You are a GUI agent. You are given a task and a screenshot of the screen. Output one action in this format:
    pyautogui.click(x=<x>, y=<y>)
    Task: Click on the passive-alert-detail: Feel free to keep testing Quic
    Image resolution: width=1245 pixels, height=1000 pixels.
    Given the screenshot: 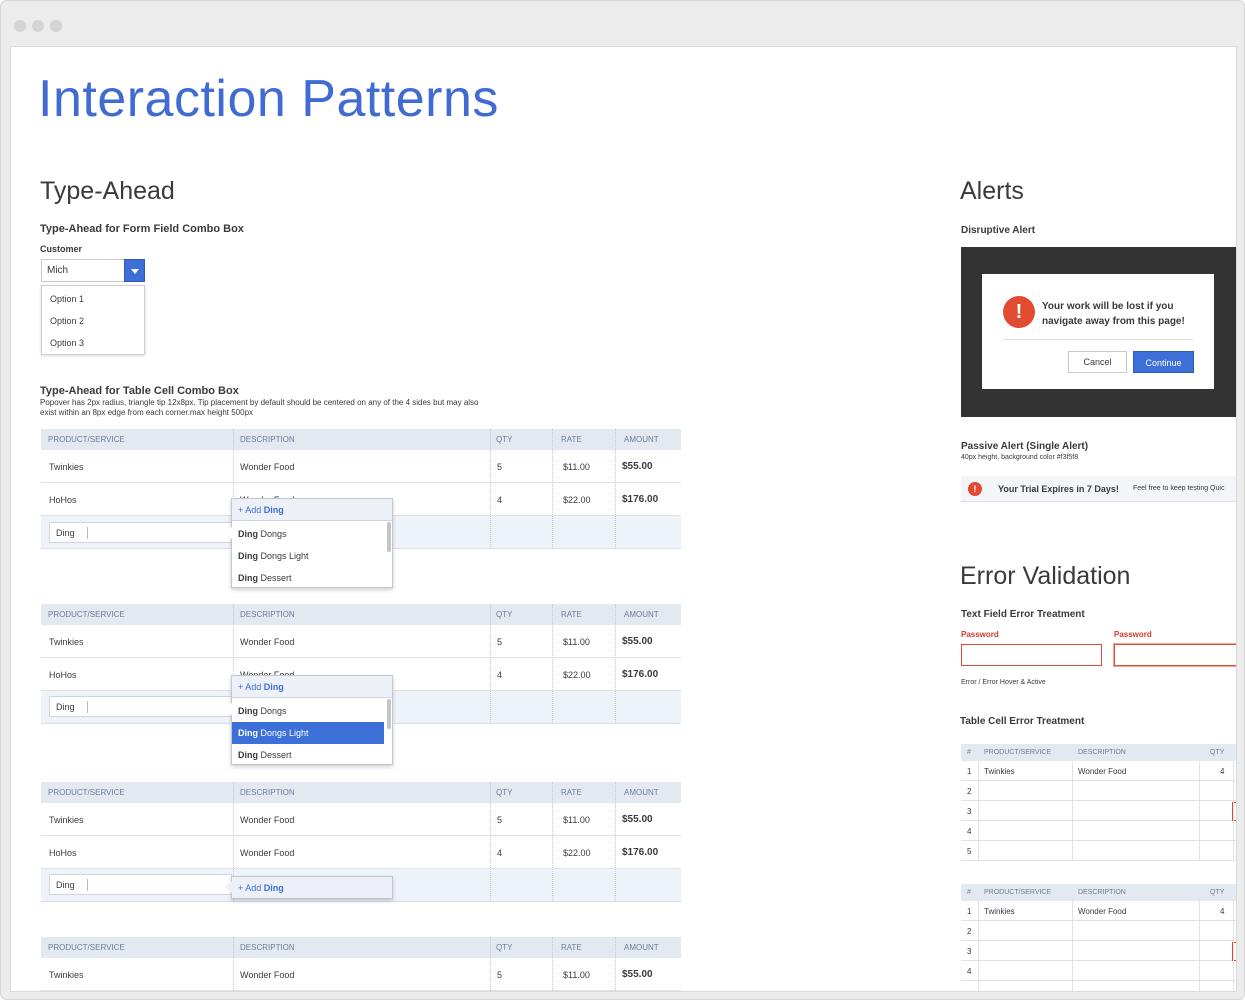 What is the action you would take?
    pyautogui.click(x=1179, y=488)
    